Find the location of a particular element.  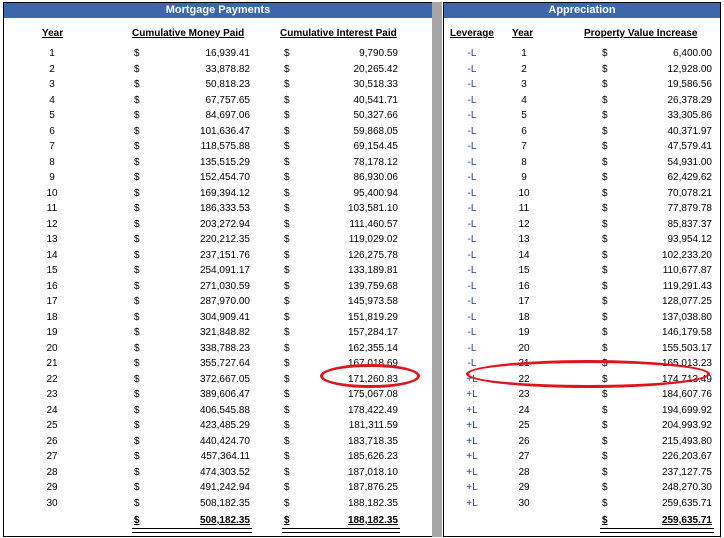

total-currency-symbol: $ is located at coordinates (287, 520).